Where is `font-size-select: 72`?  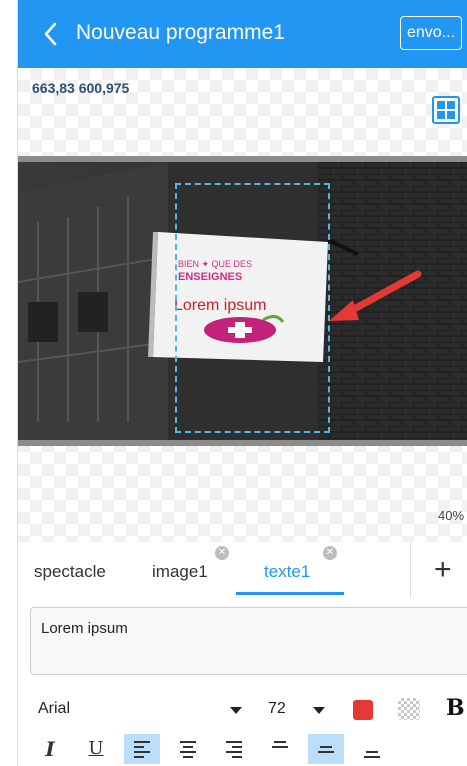
font-size-select: 72 is located at coordinates (277, 709).